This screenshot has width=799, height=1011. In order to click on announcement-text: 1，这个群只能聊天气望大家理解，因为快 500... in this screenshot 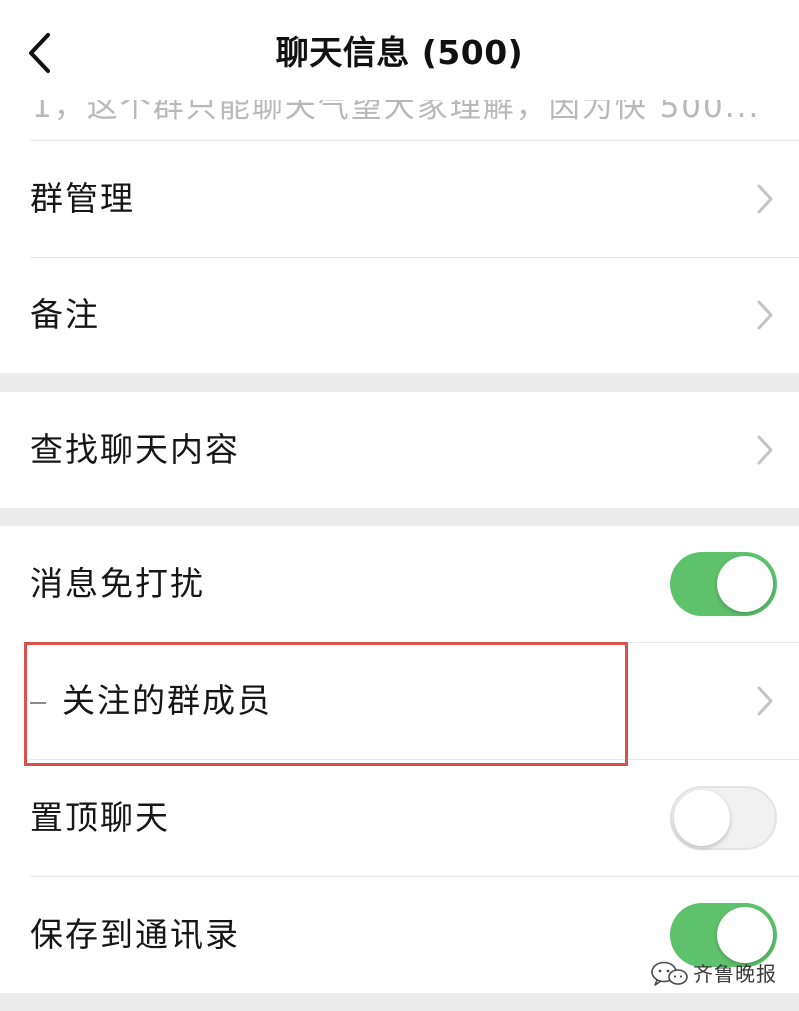, I will do `click(396, 112)`.